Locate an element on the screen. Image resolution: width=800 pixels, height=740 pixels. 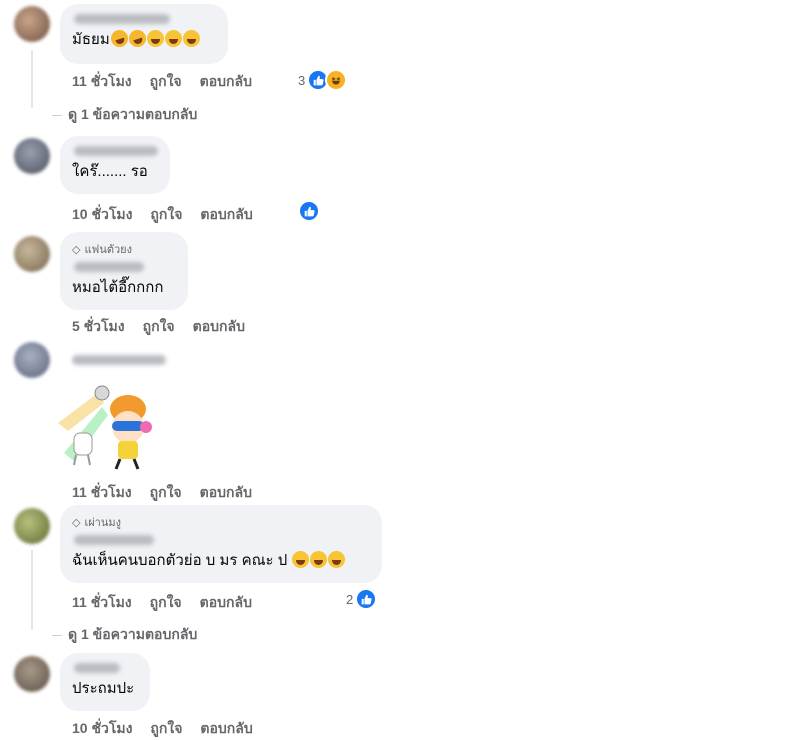
reaction-count: 2 is located at coordinates (350, 599).